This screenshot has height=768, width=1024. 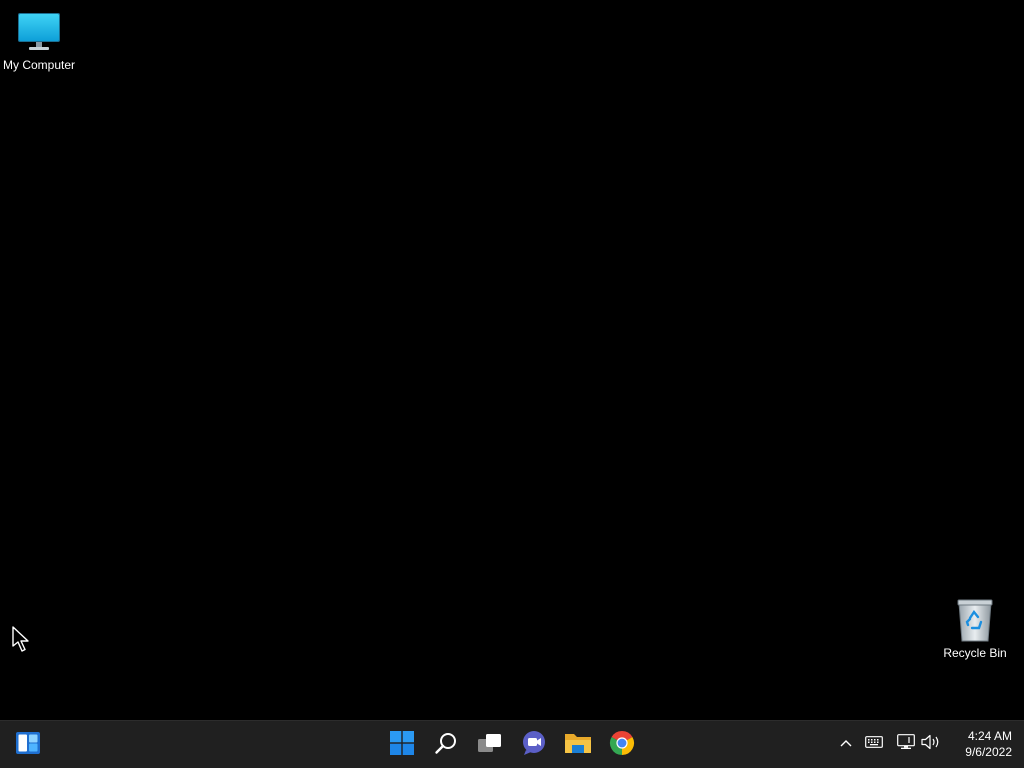 I want to click on keyboard-button, so click(x=874, y=744).